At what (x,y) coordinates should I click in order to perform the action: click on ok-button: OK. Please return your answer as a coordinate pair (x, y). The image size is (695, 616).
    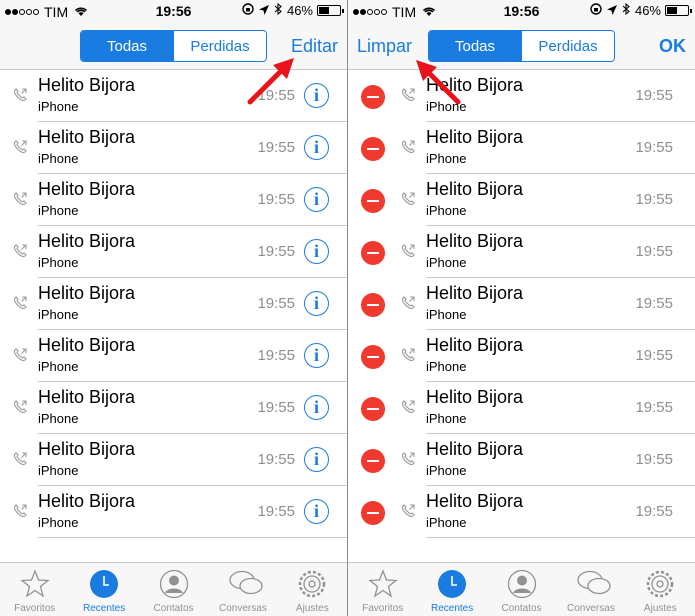
    Looking at the image, I should click on (672, 46).